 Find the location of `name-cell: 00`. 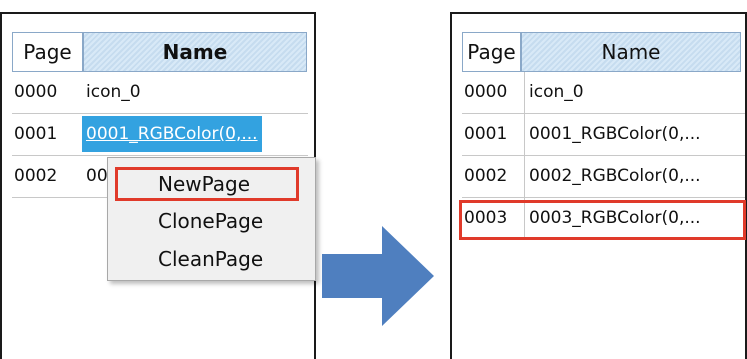

name-cell: 00 is located at coordinates (97, 176).